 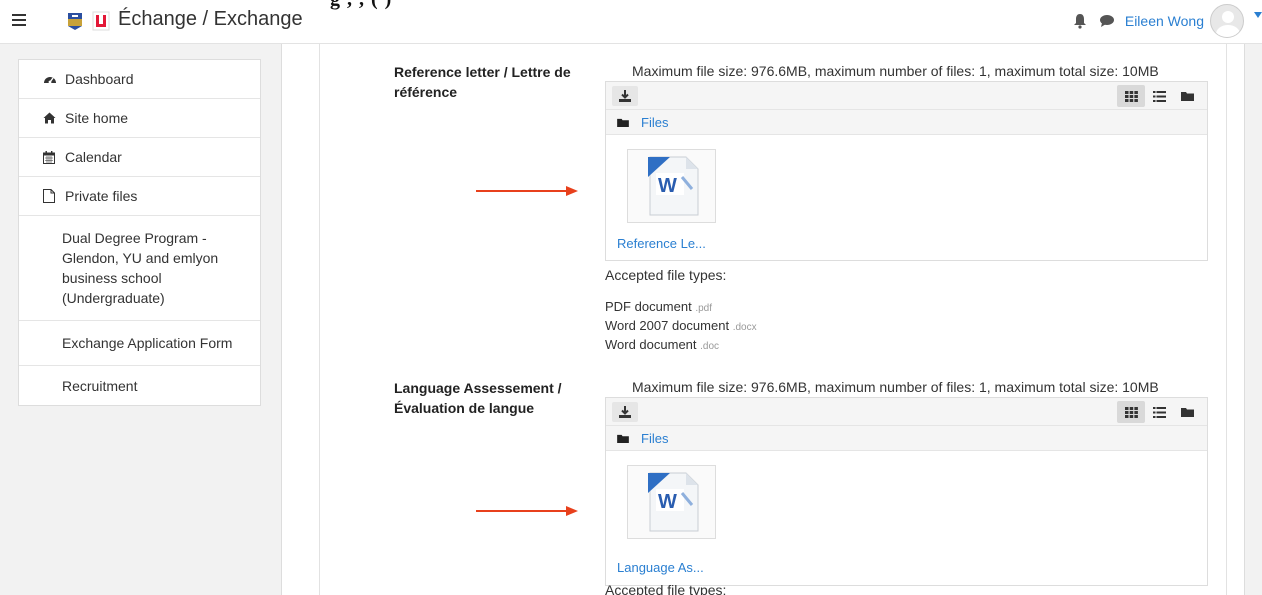 What do you see at coordinates (1164, 21) in the screenshot?
I see `user-name: Eileen Wong` at bounding box center [1164, 21].